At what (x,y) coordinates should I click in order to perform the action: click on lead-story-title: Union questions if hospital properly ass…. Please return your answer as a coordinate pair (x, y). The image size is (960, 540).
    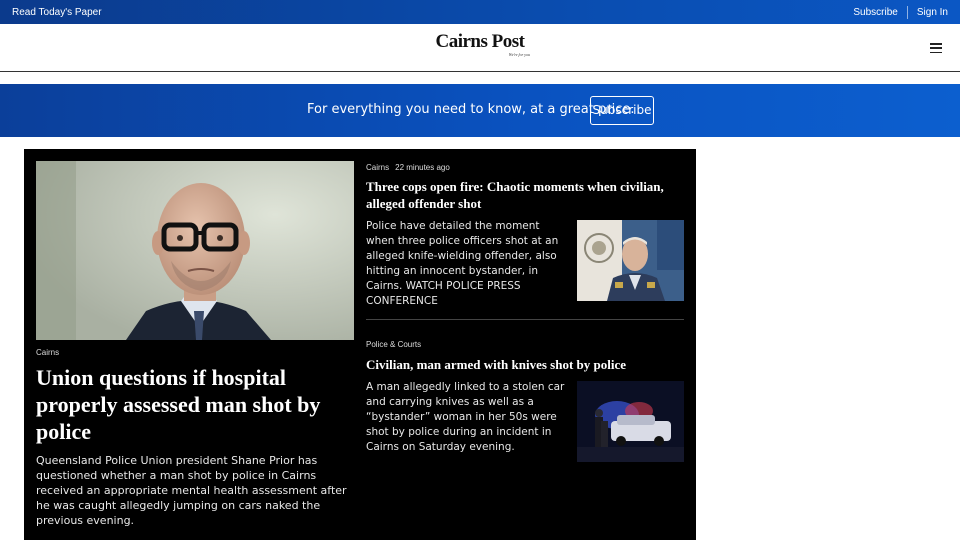
    Looking at the image, I should click on (195, 404).